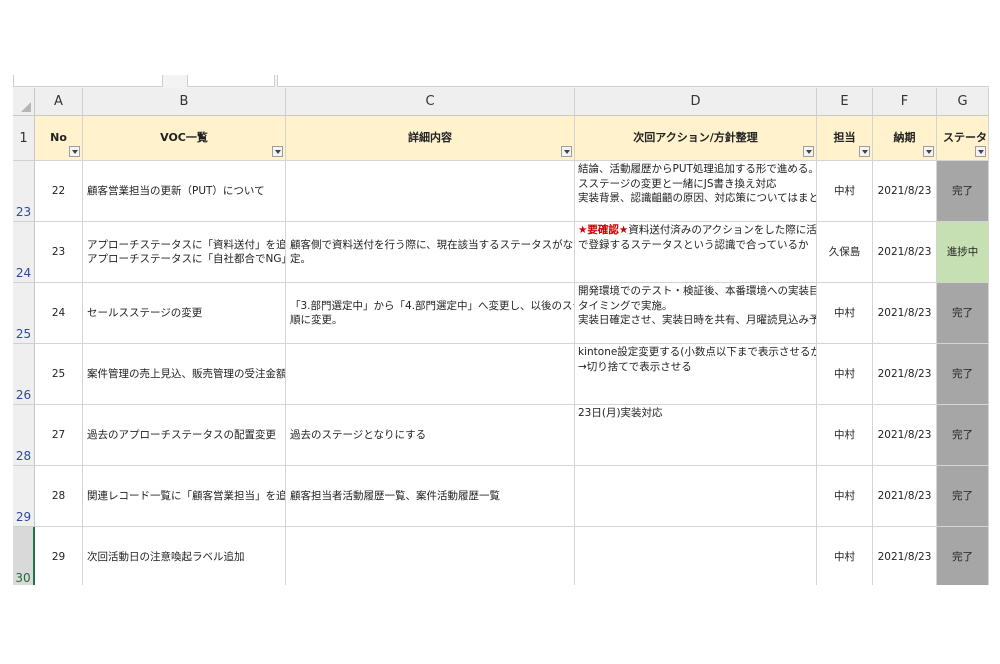  I want to click on cell-owner: 久保島, so click(845, 252).